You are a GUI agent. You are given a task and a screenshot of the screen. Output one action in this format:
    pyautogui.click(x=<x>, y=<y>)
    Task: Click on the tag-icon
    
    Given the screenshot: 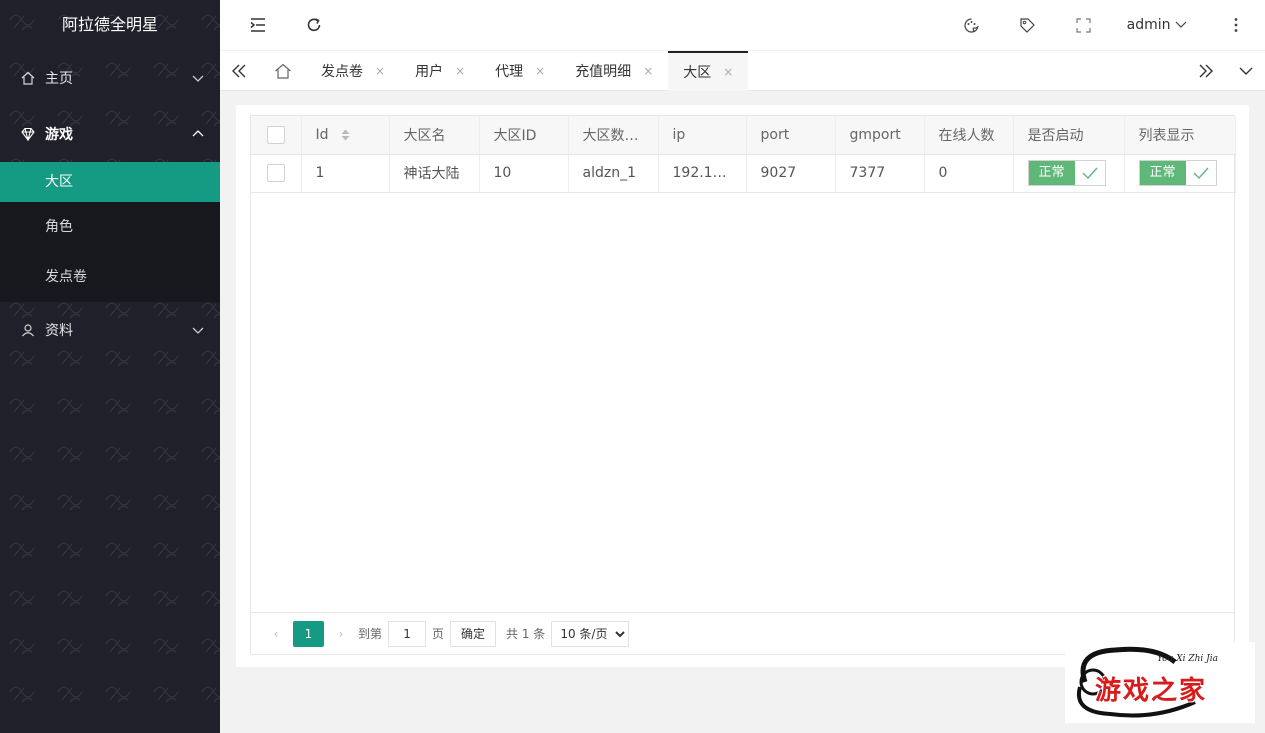 What is the action you would take?
    pyautogui.click(x=1027, y=25)
    